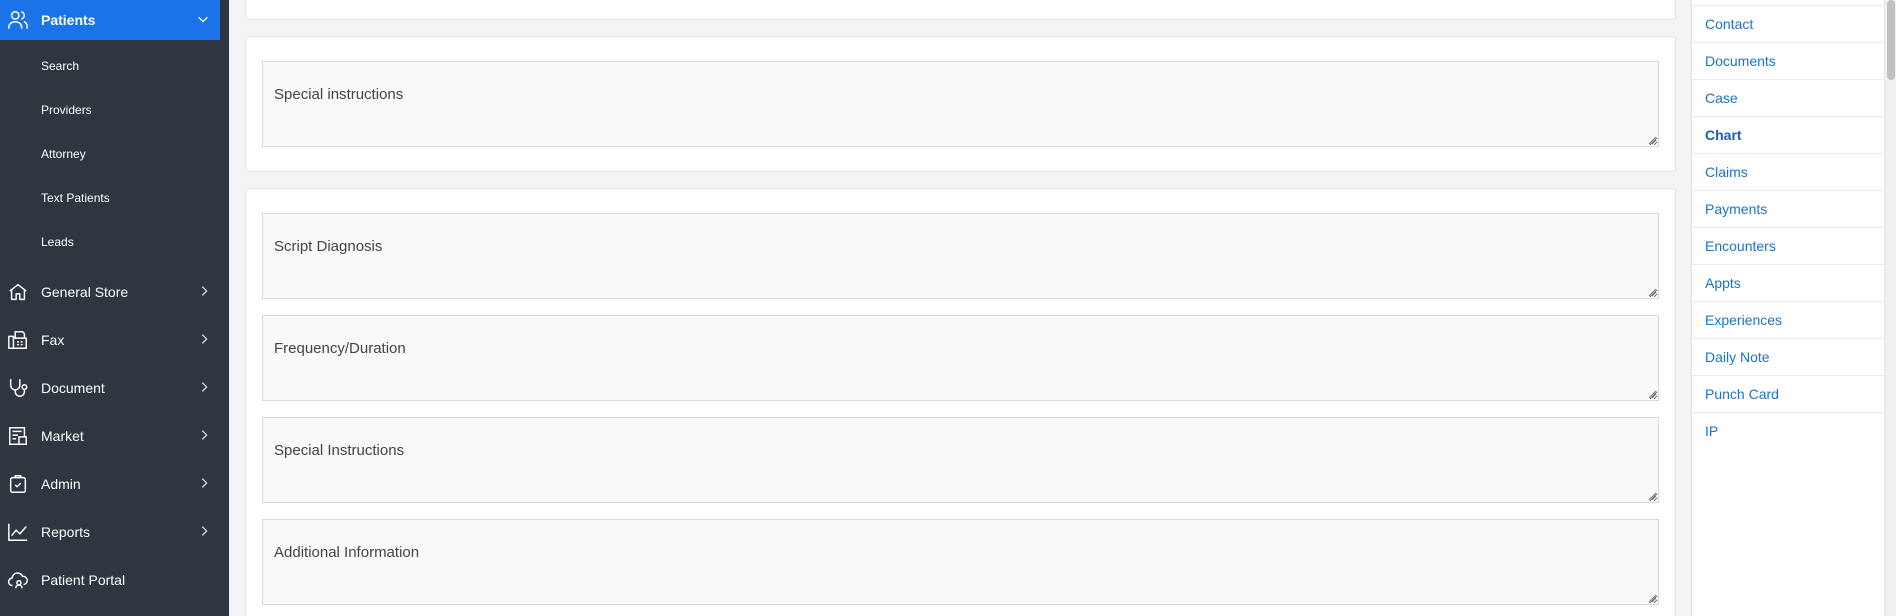  I want to click on sidebar-item-admin: Admin, so click(114, 484).